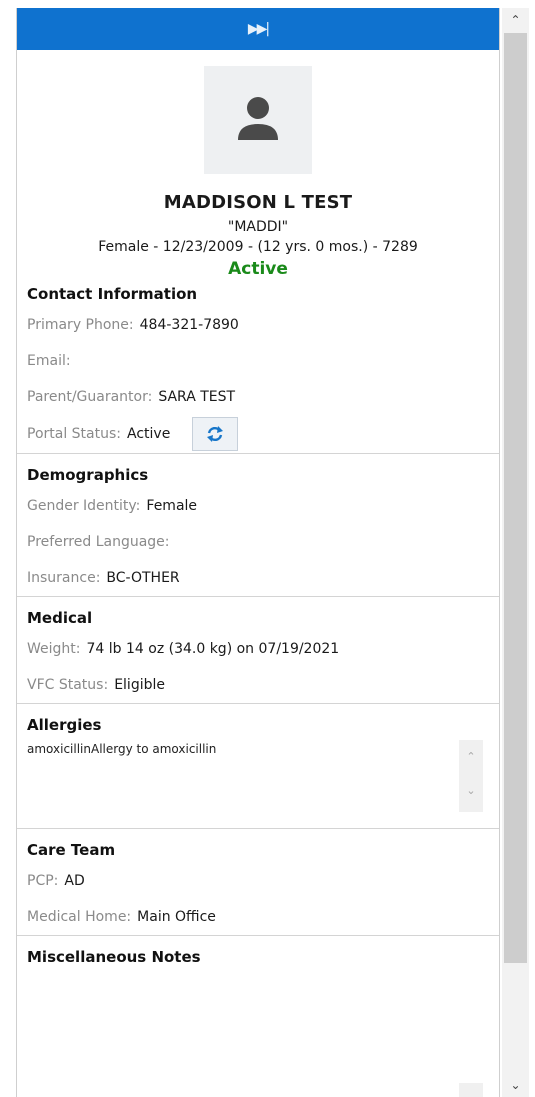 The height and width of the screenshot is (1097, 535). Describe the element at coordinates (143, 578) in the screenshot. I see `insurance-value: BC-OTHER` at that location.